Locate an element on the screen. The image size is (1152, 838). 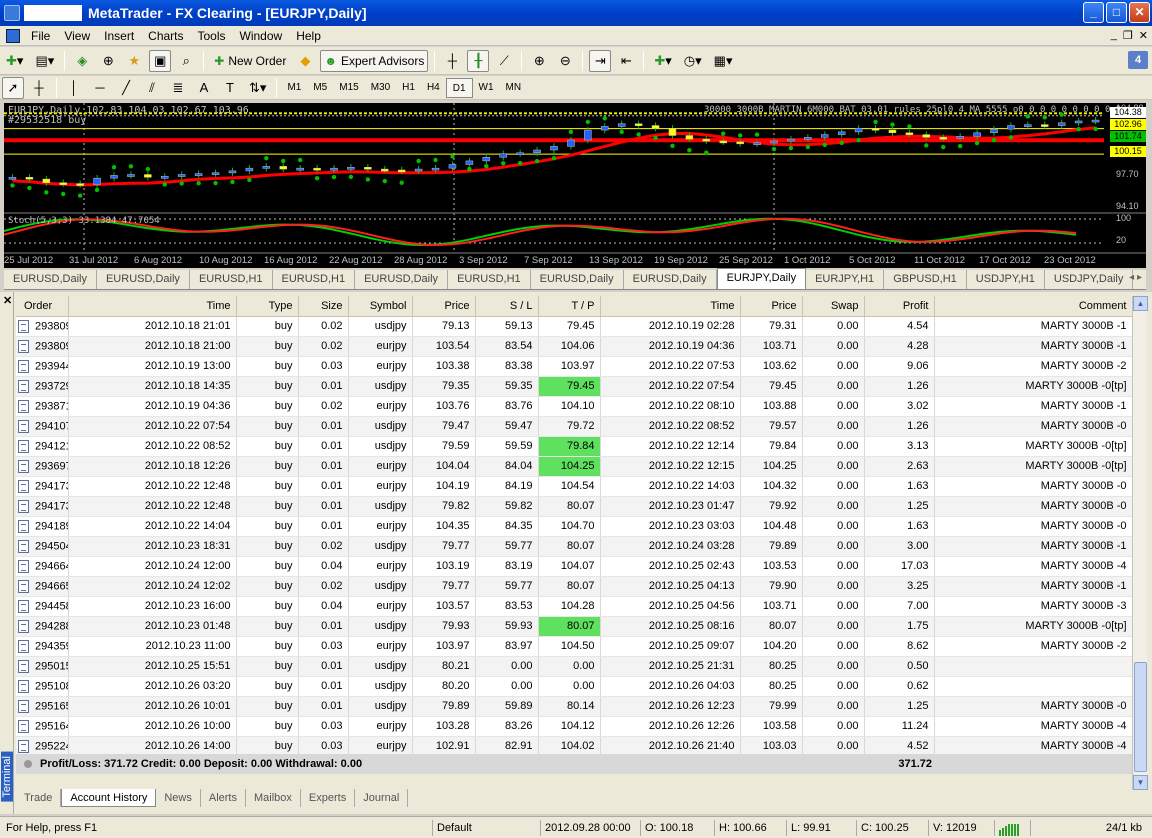
tf-m1: M1 is located at coordinates (294, 88).